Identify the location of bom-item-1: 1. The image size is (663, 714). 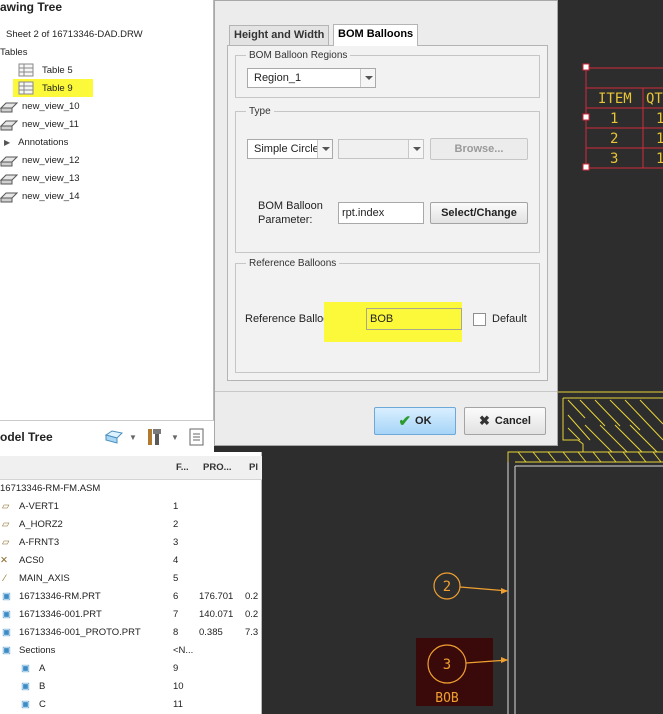
(614, 119).